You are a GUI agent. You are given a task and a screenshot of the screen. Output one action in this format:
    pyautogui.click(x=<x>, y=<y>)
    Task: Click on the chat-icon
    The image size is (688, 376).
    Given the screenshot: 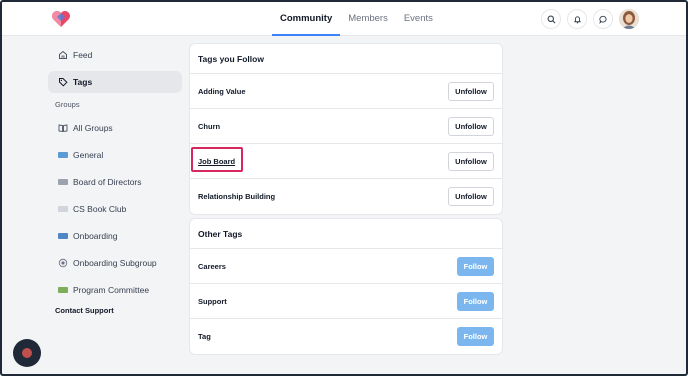 What is the action you would take?
    pyautogui.click(x=603, y=19)
    